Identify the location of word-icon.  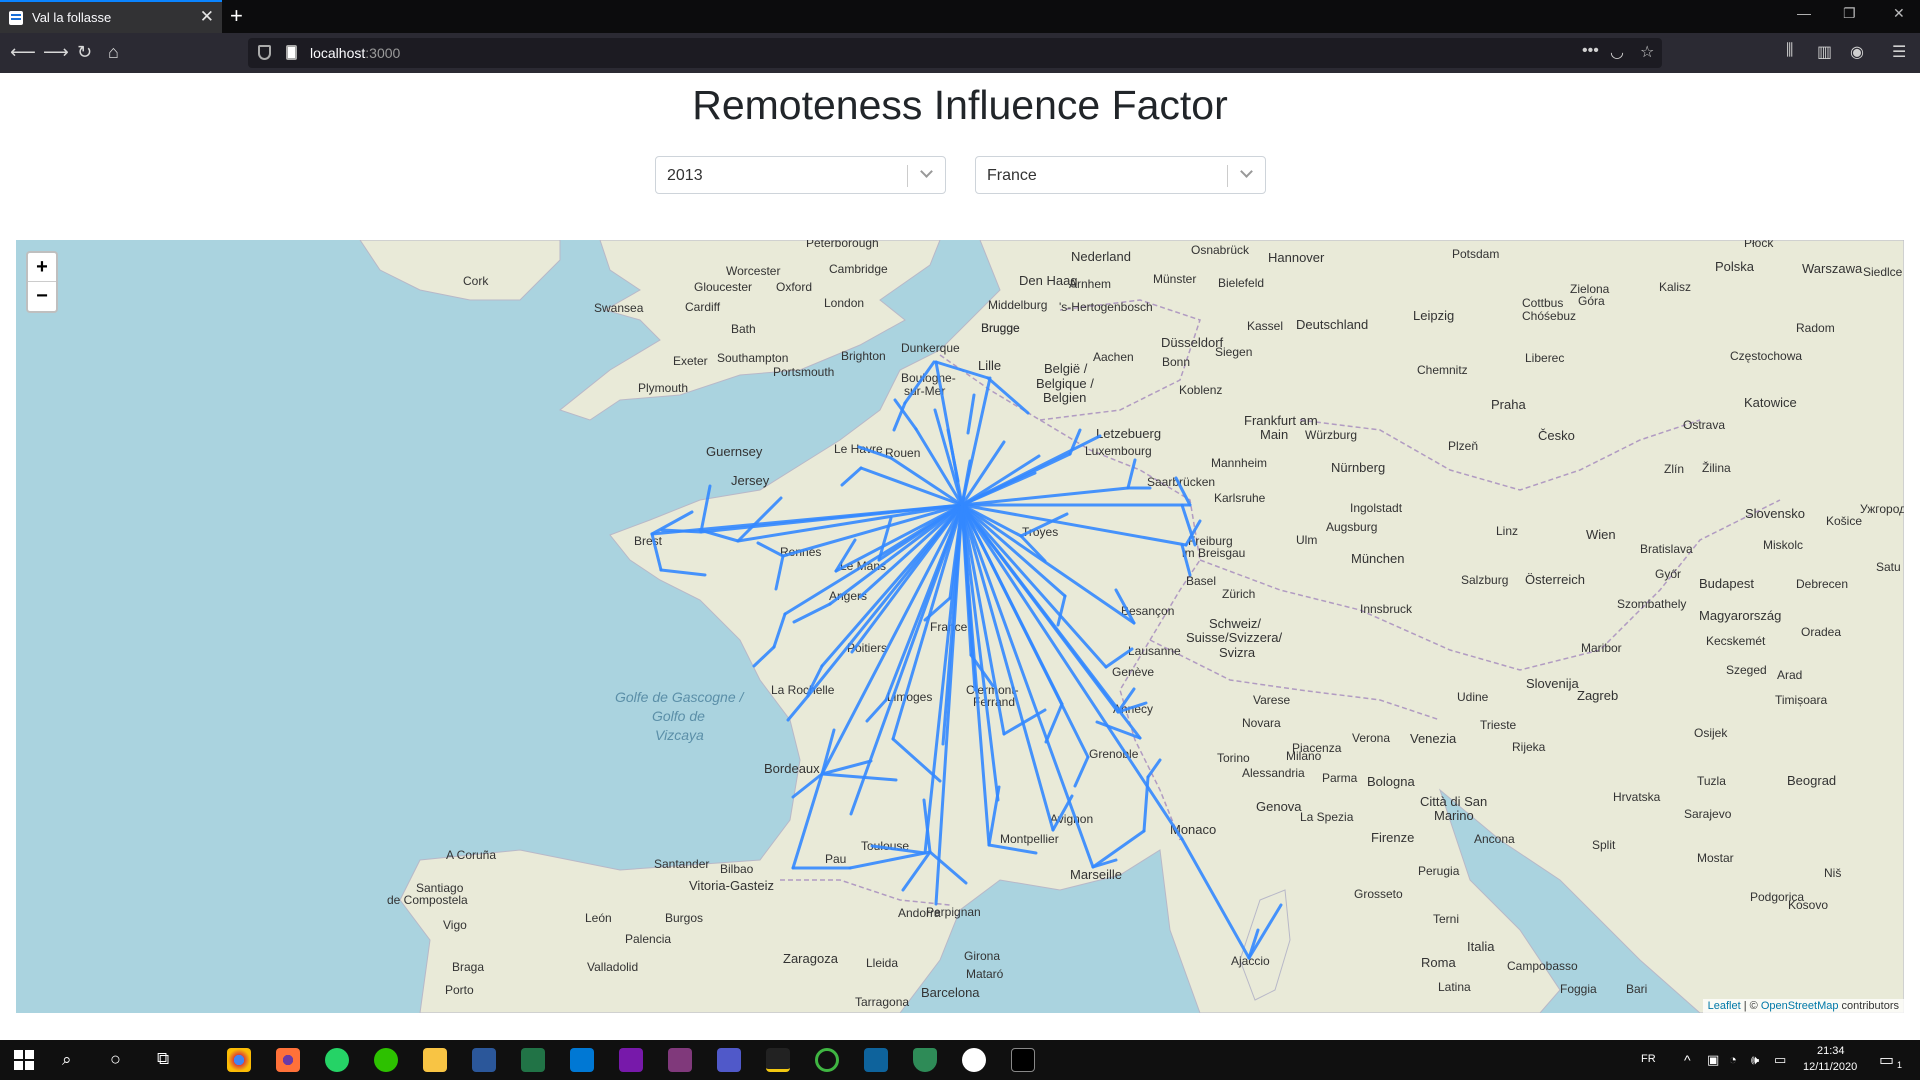
(484, 1060).